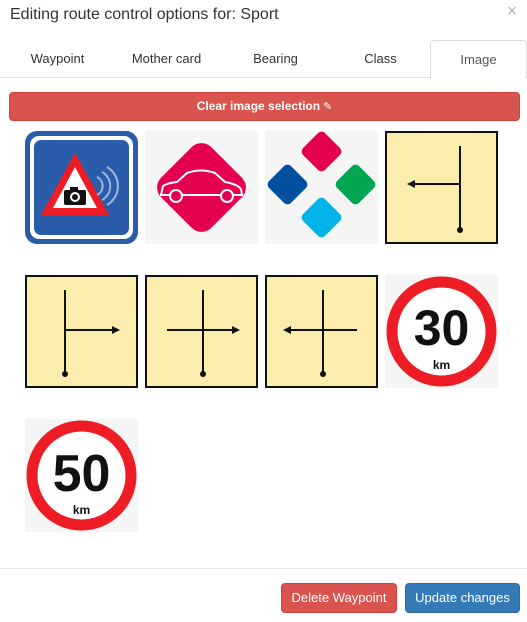 This screenshot has width=527, height=622. I want to click on tulip-crossroad-straight-left-image, so click(321, 331).